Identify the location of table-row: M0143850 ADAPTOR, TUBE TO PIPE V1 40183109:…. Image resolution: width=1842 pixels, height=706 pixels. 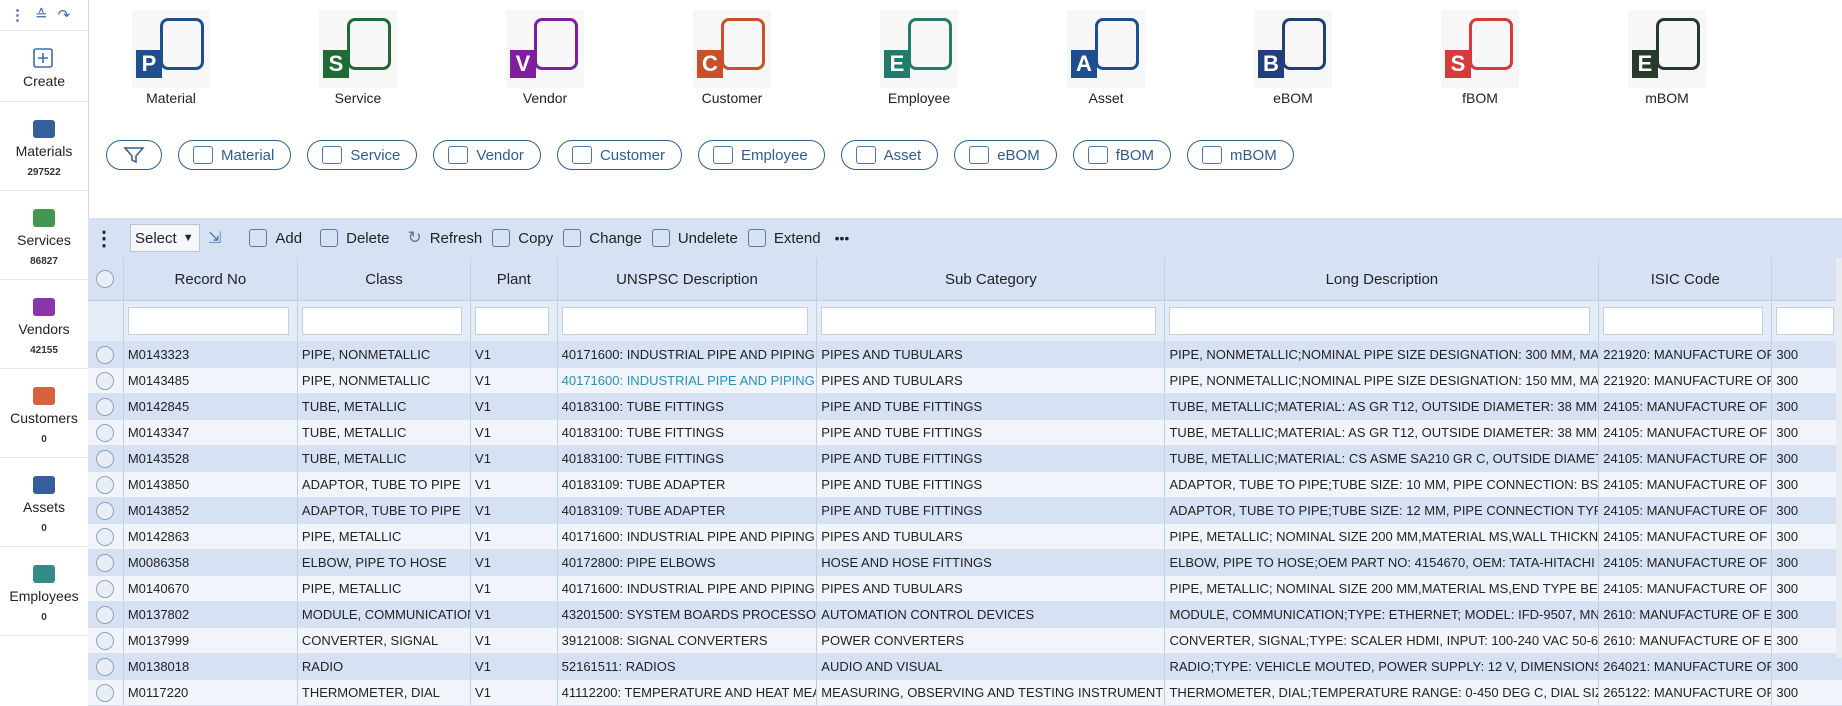
(965, 485).